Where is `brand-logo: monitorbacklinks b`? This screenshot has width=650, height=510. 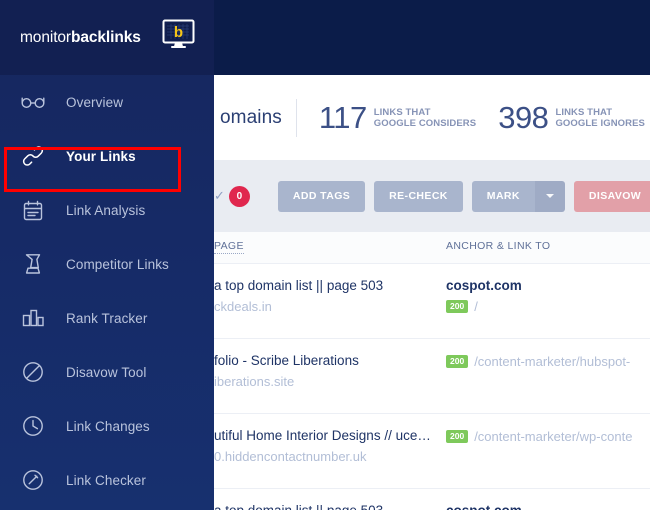 brand-logo: monitorbacklinks b is located at coordinates (107, 37).